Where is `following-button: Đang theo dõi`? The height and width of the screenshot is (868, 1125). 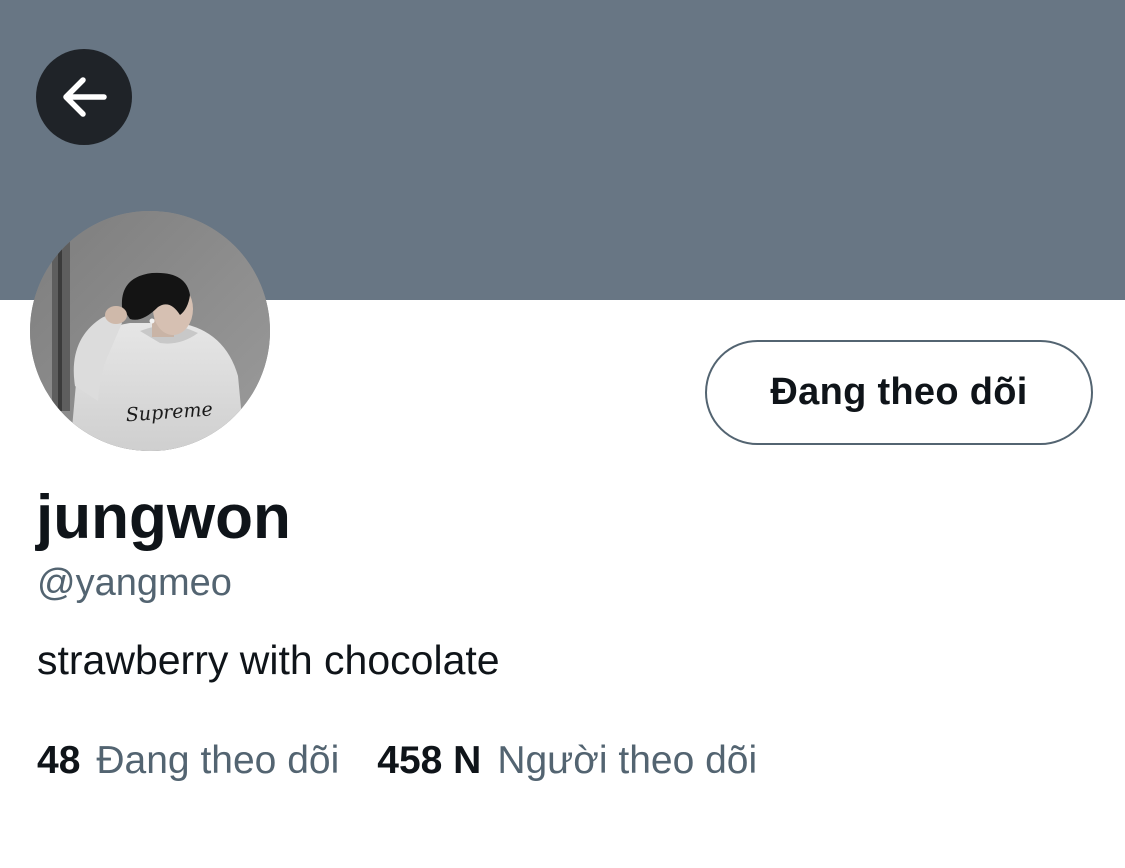 following-button: Đang theo dõi is located at coordinates (899, 392).